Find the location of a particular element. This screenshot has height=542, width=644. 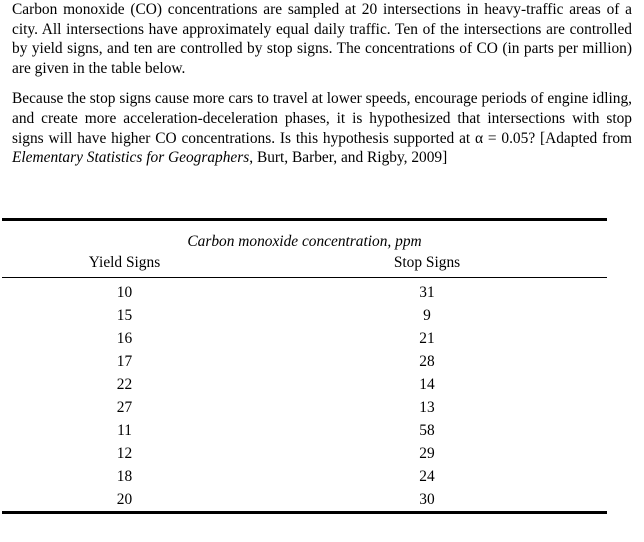

book-title-citation: Elementary Statistics for Geographers is located at coordinates (131, 158).